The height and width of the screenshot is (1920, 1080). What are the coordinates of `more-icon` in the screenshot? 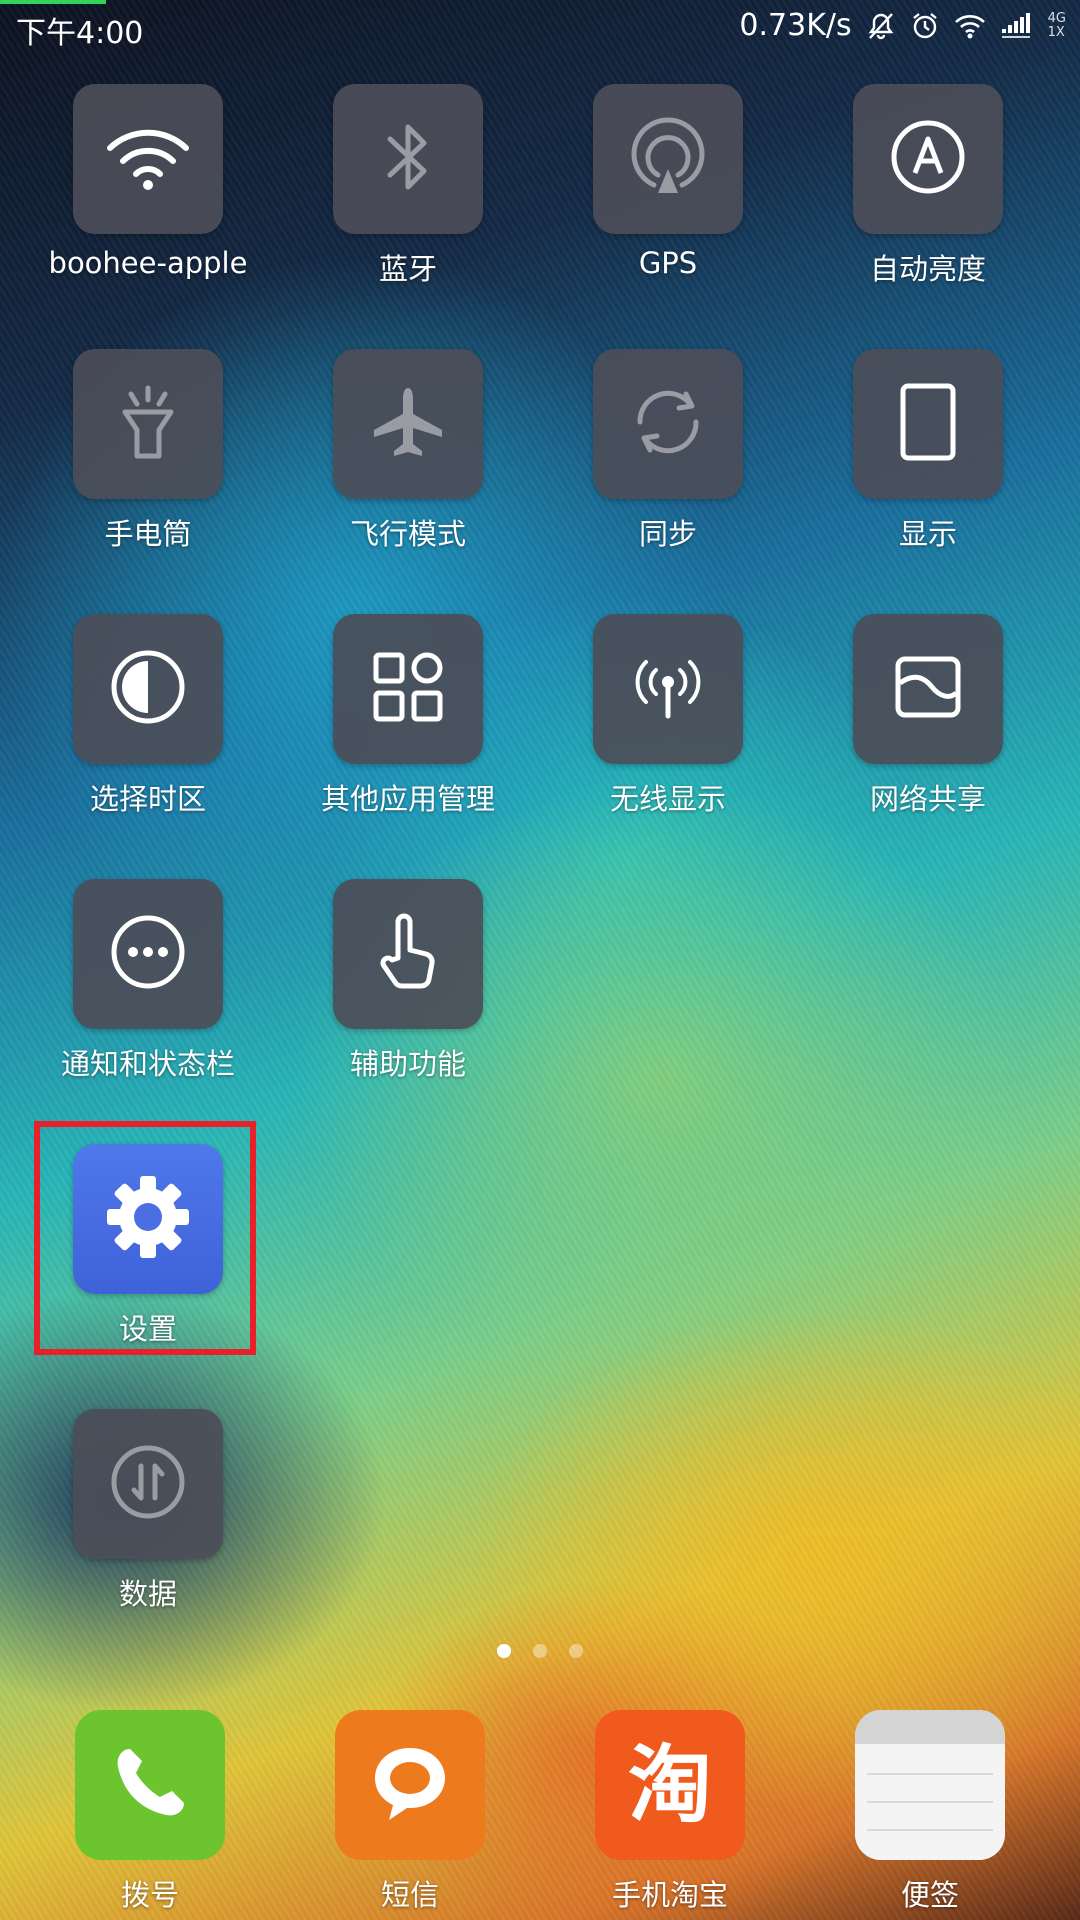 It's located at (148, 954).